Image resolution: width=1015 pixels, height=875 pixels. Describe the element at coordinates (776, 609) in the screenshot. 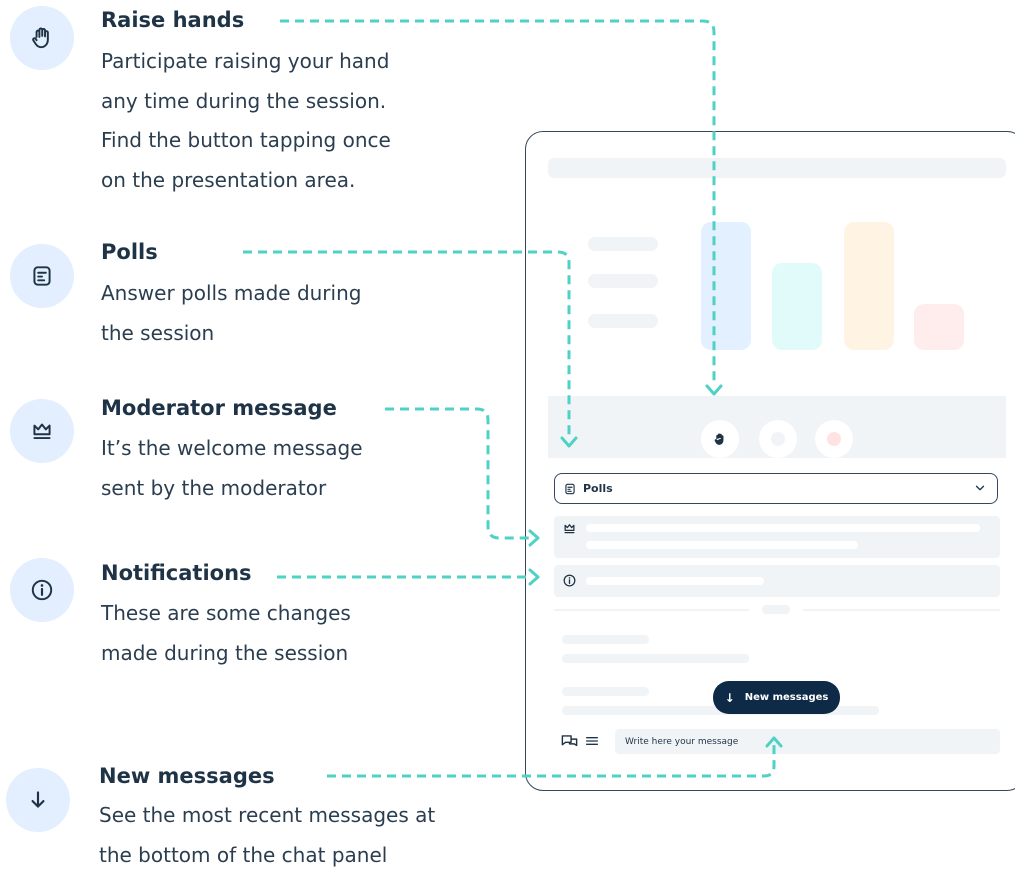

I see `date-placeholder` at that location.